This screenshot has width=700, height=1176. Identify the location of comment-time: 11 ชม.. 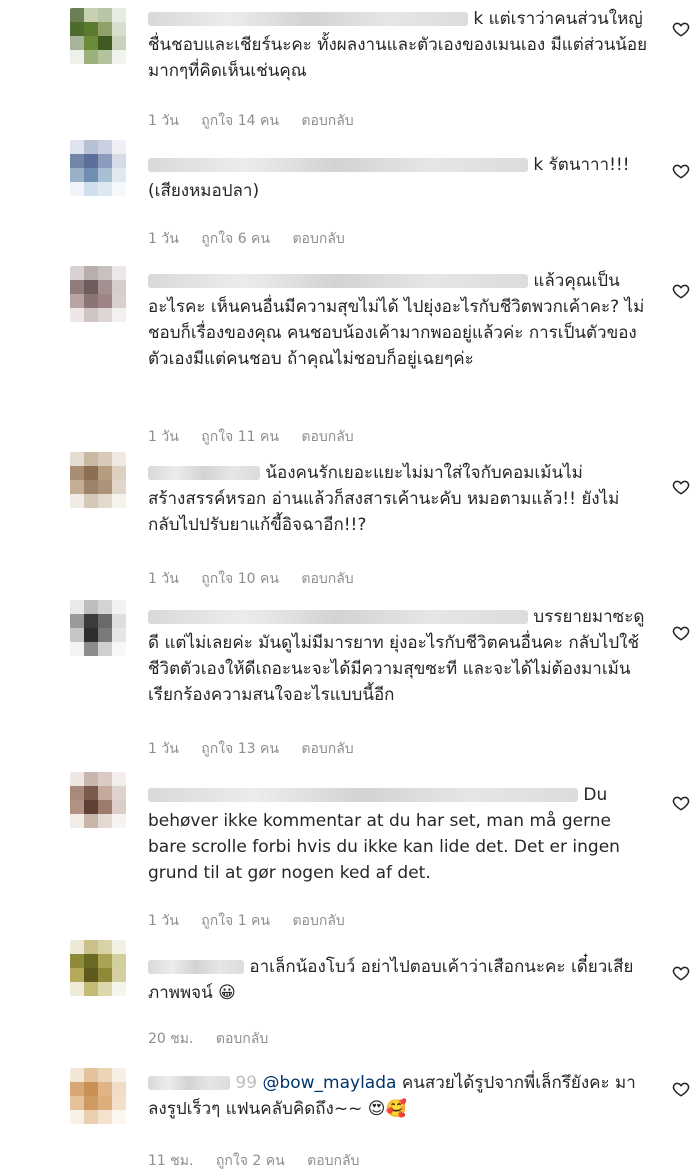
(170, 1161).